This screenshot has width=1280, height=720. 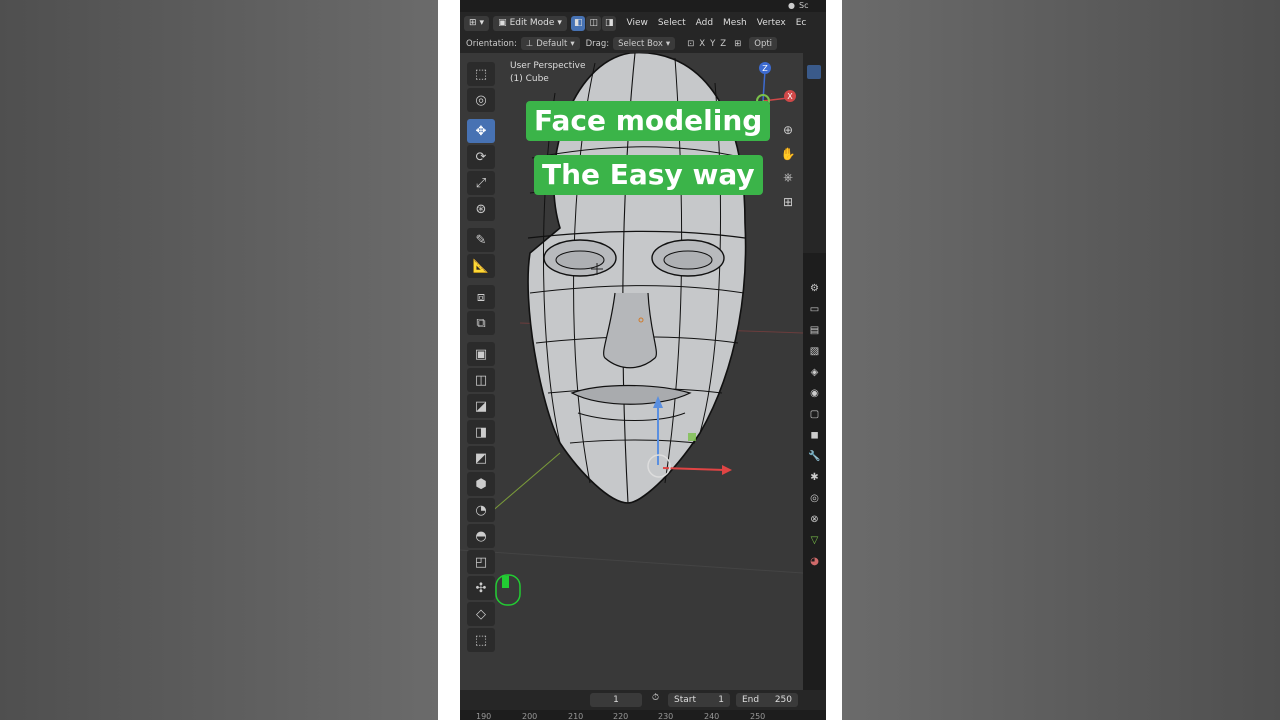 I want to click on ruler-tick: 240, so click(x=712, y=716).